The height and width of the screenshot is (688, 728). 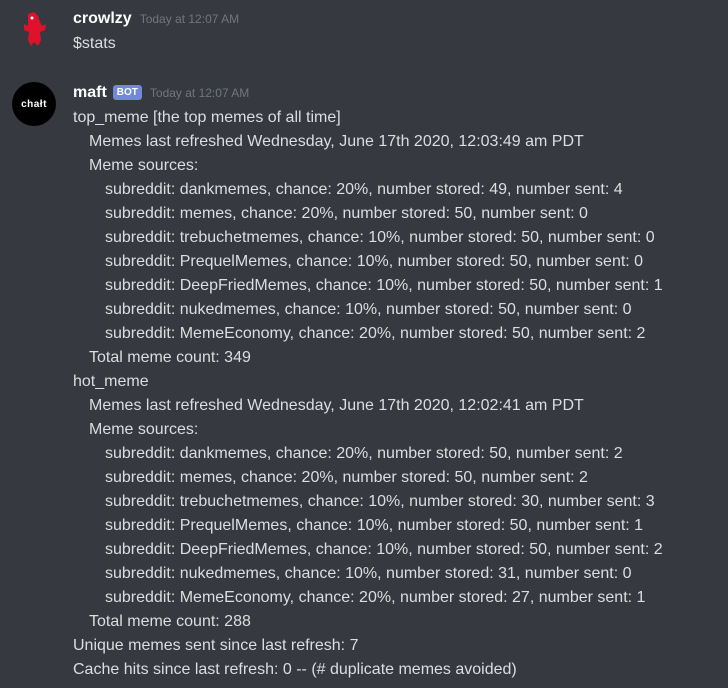 I want to click on message-line: Unique memes sent since last refresh: 7, so click(x=216, y=645).